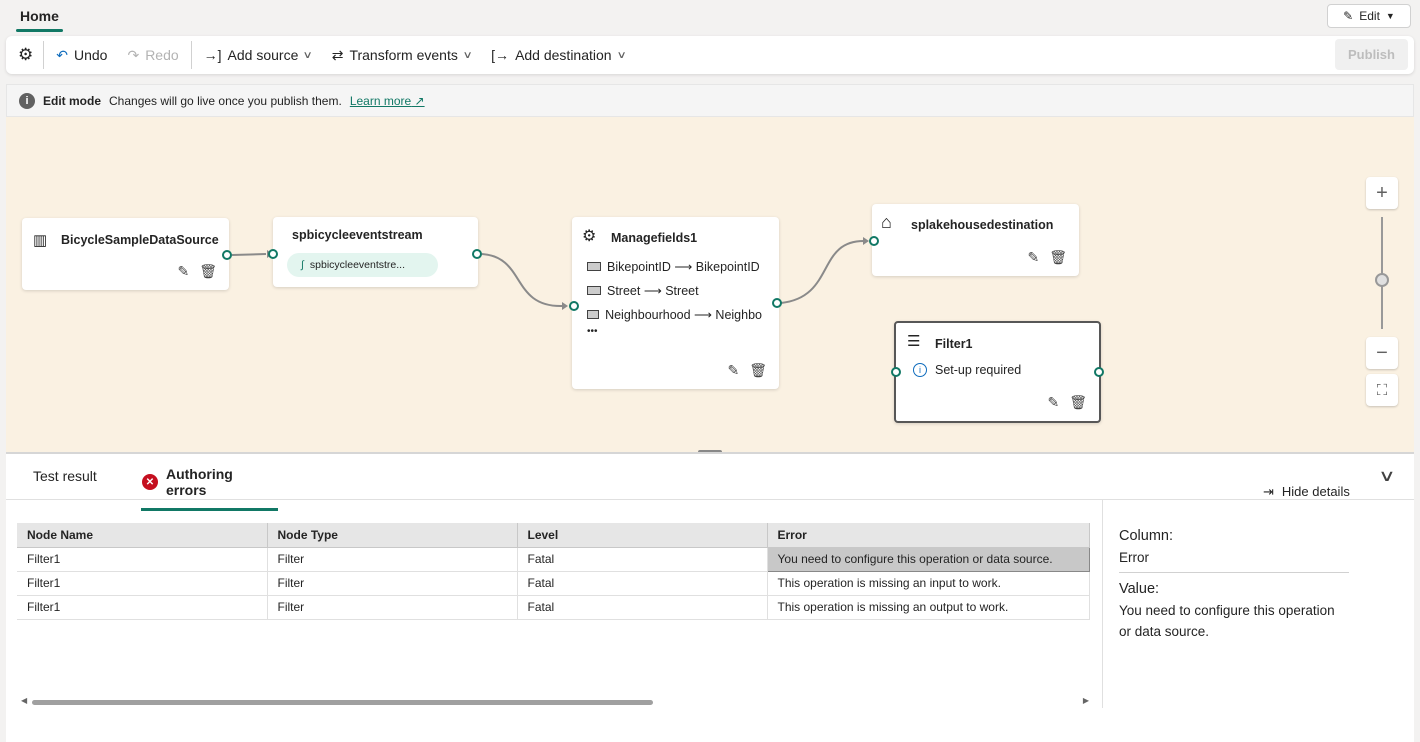 Image resolution: width=1420 pixels, height=742 pixels. What do you see at coordinates (162, 55) in the screenshot?
I see `redo-label: Redo` at bounding box center [162, 55].